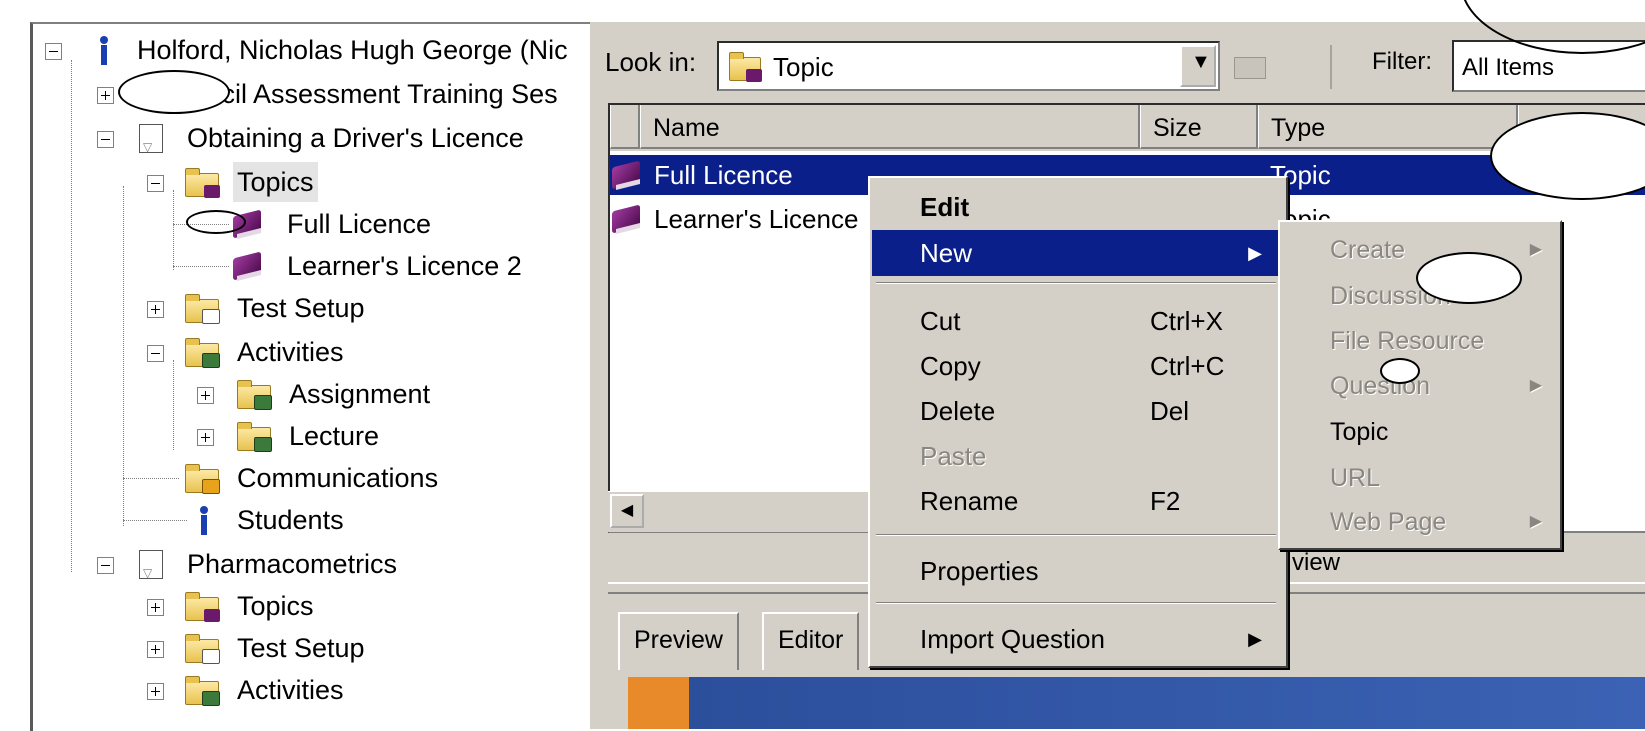 This screenshot has height=731, width=1645. What do you see at coordinates (359, 224) in the screenshot?
I see `tree-item-label: Full Licence` at bounding box center [359, 224].